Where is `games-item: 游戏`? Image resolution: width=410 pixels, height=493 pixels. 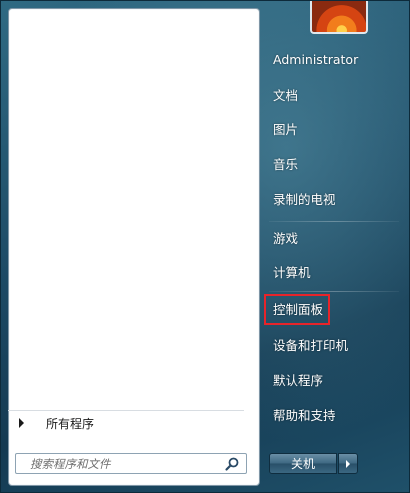
games-item: 游戏 is located at coordinates (285, 239).